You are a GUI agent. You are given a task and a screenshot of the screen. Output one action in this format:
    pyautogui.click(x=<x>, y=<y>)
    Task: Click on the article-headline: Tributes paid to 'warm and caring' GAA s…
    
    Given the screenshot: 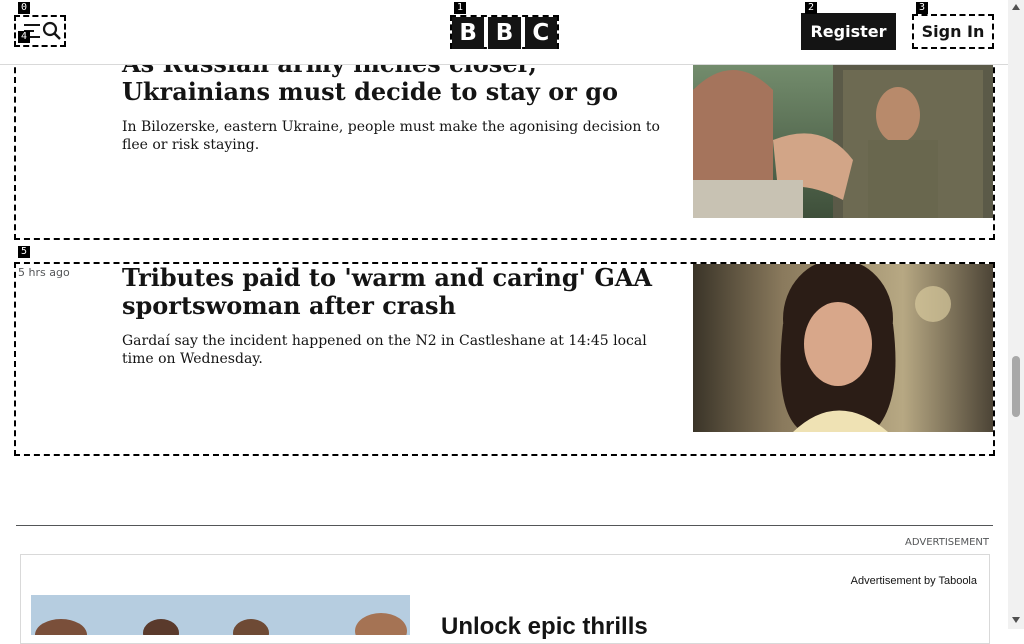 What is the action you would take?
    pyautogui.click(x=402, y=292)
    